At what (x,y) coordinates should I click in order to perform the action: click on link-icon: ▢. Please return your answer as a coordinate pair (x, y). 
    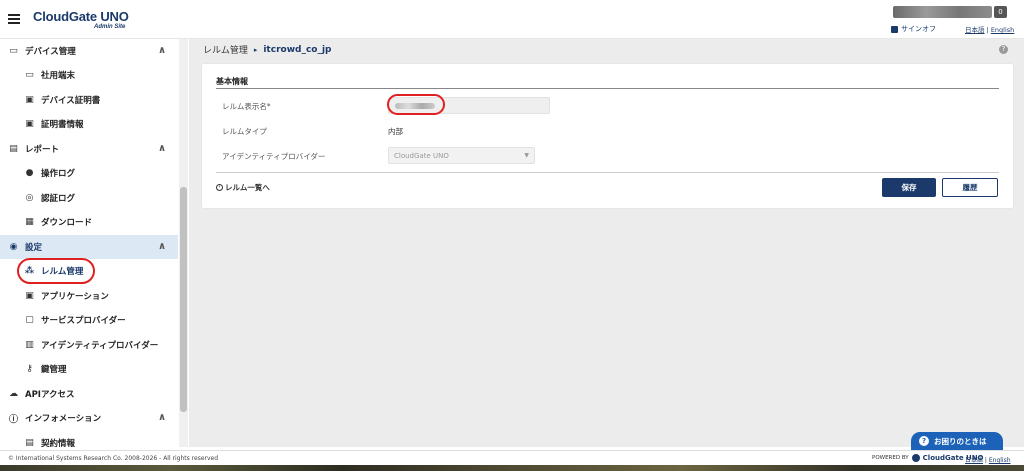
    Looking at the image, I should click on (29, 320).